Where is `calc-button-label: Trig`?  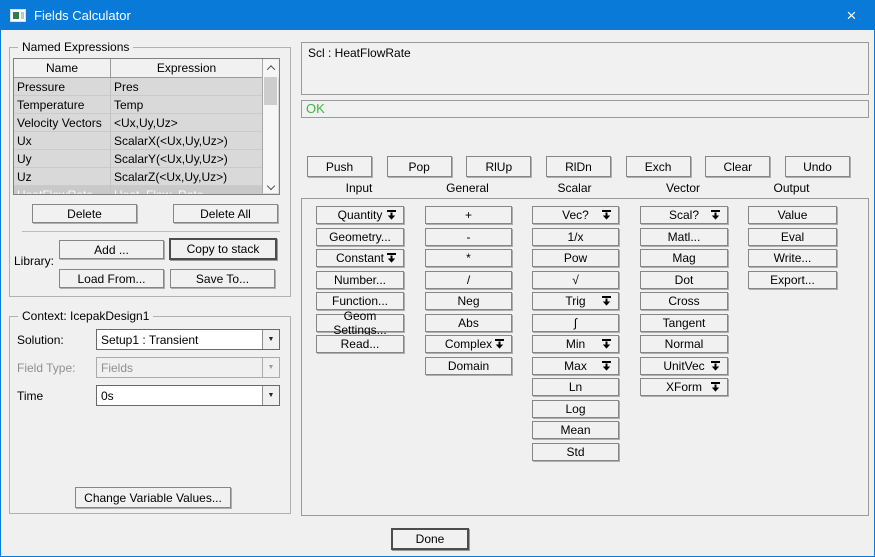 calc-button-label: Trig is located at coordinates (575, 301).